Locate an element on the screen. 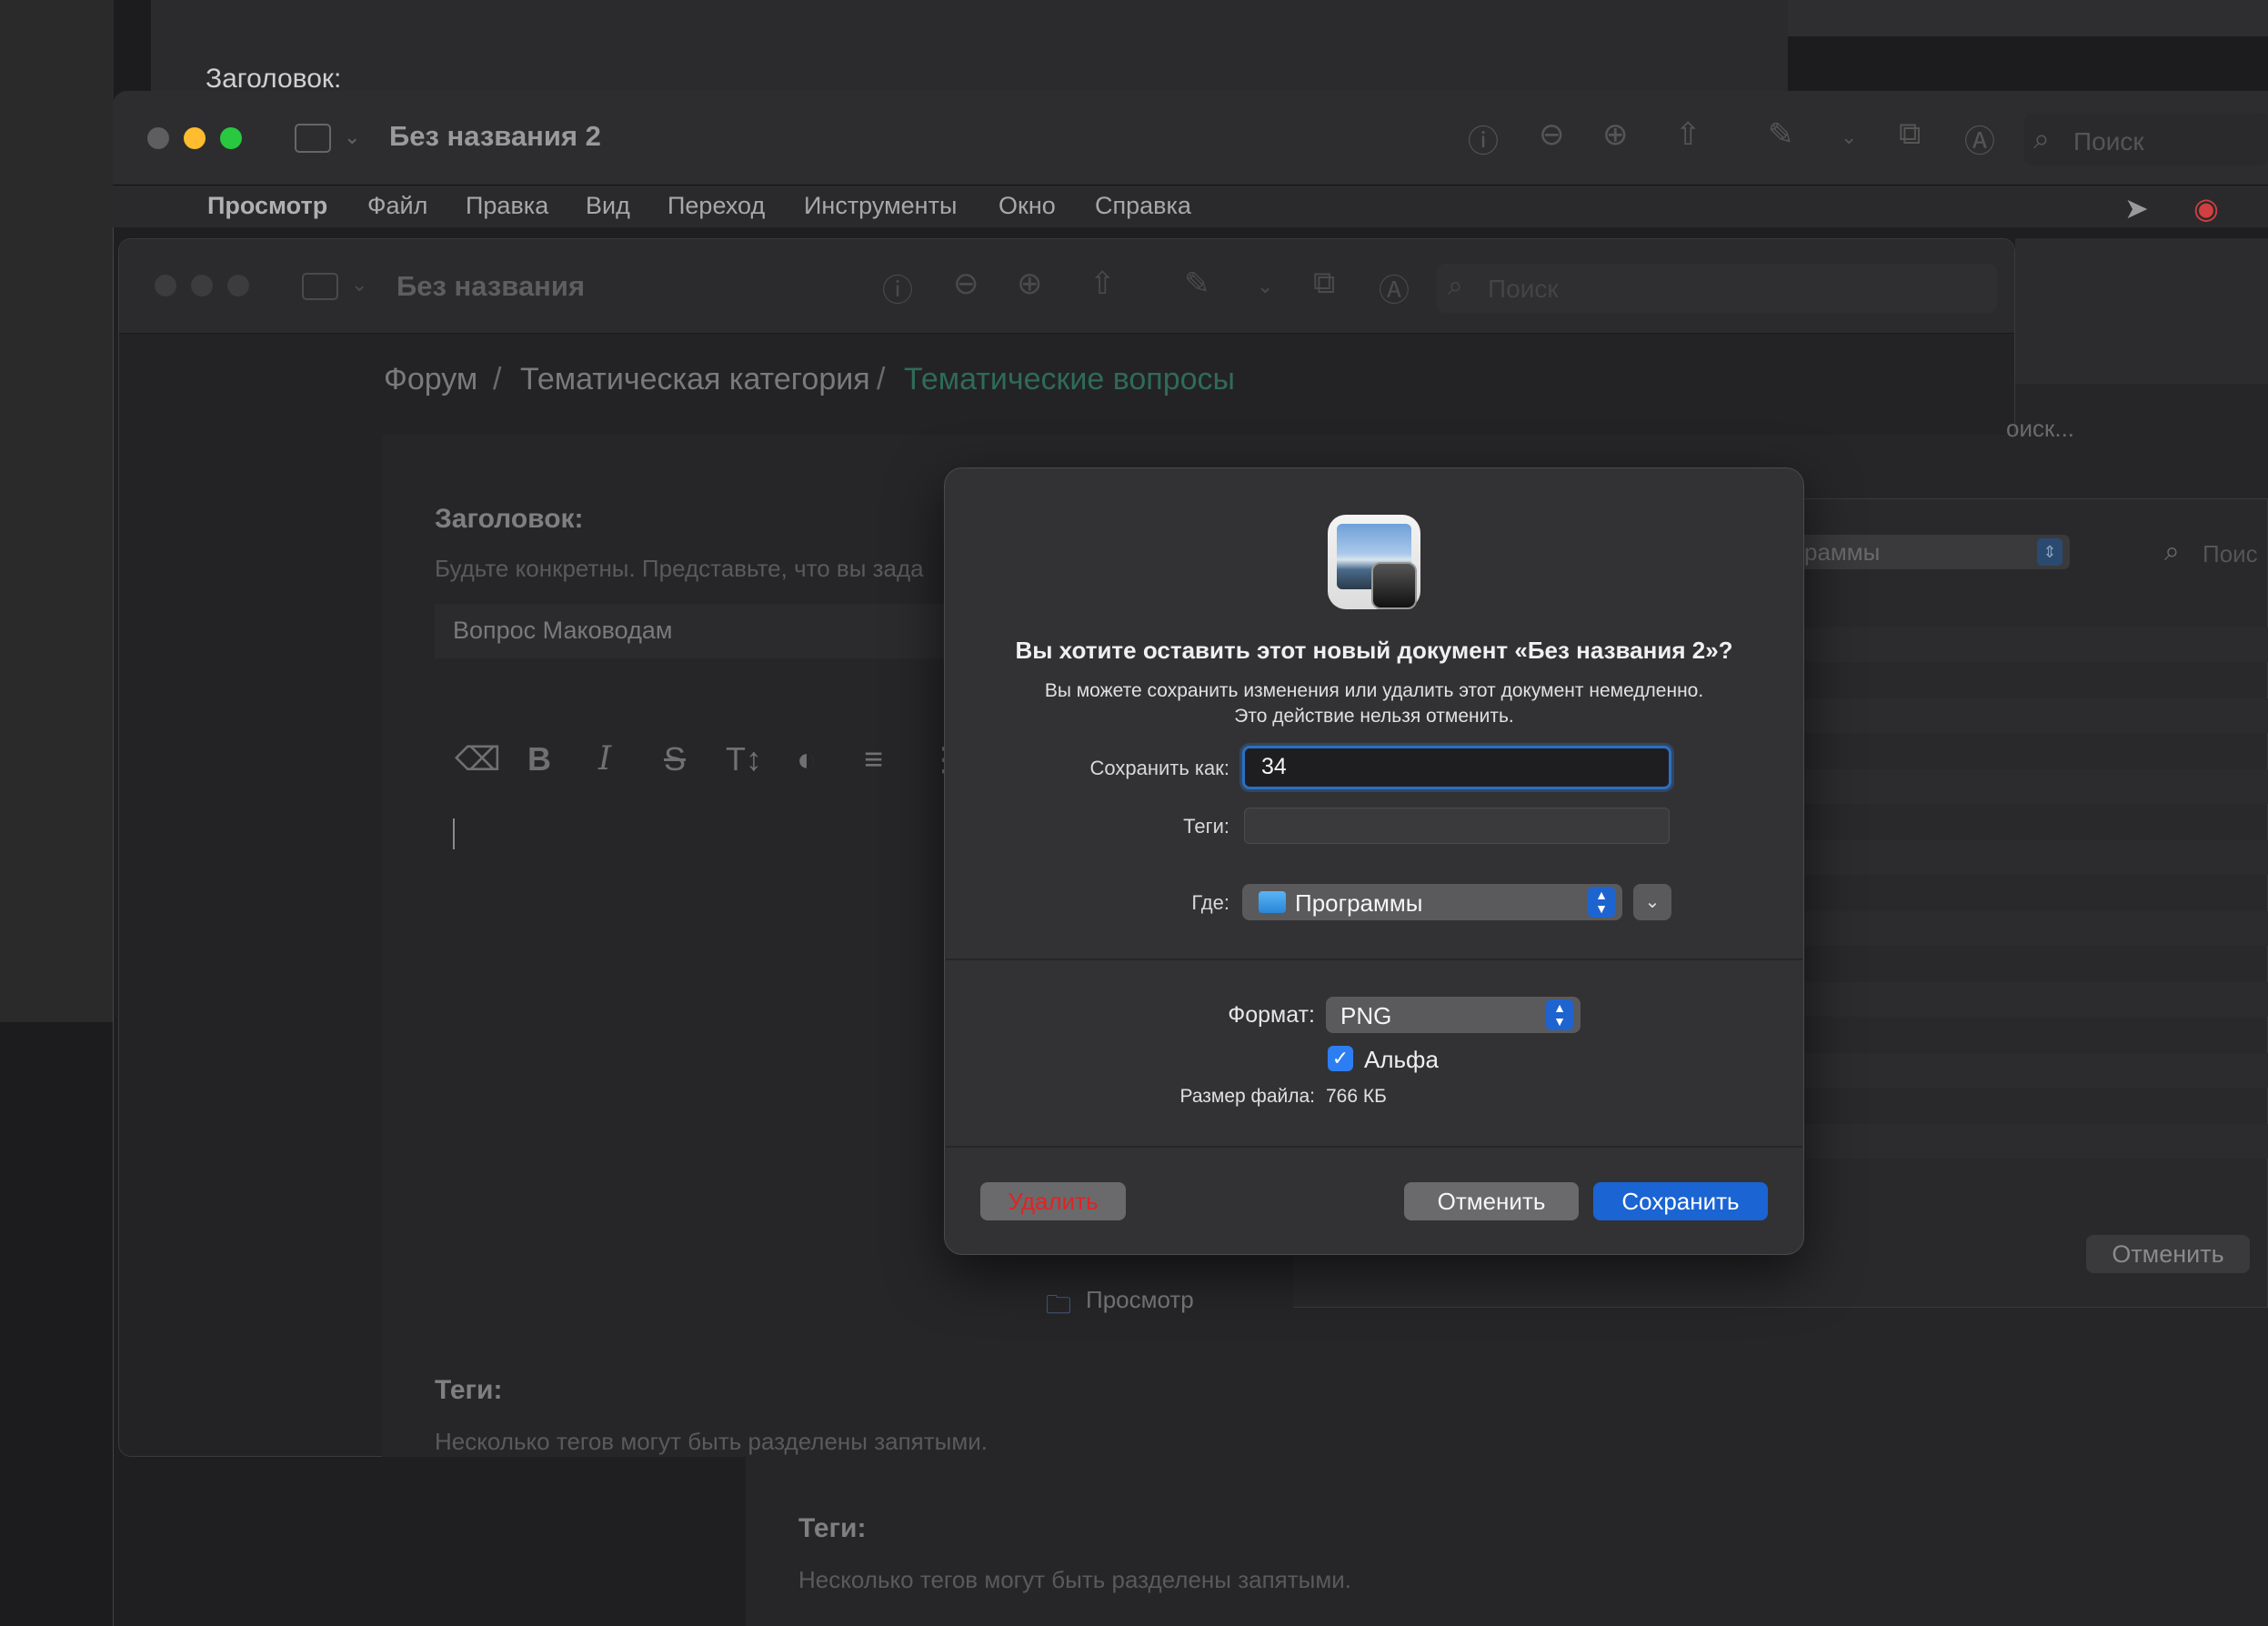 The height and width of the screenshot is (1626, 2268). menu-edit: Правка is located at coordinates (507, 206).